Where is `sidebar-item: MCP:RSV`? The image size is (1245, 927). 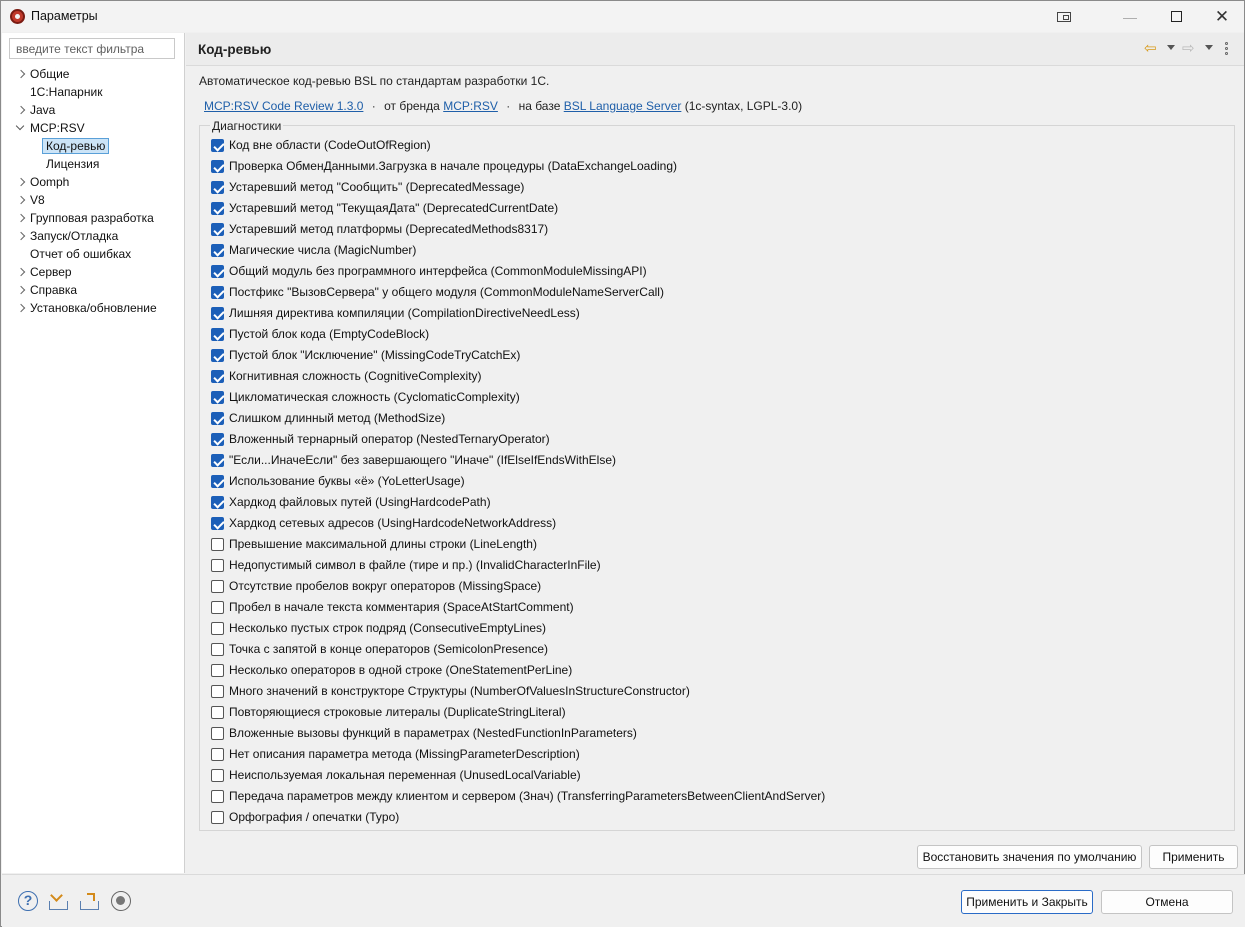 sidebar-item: MCP:RSV is located at coordinates (93, 128).